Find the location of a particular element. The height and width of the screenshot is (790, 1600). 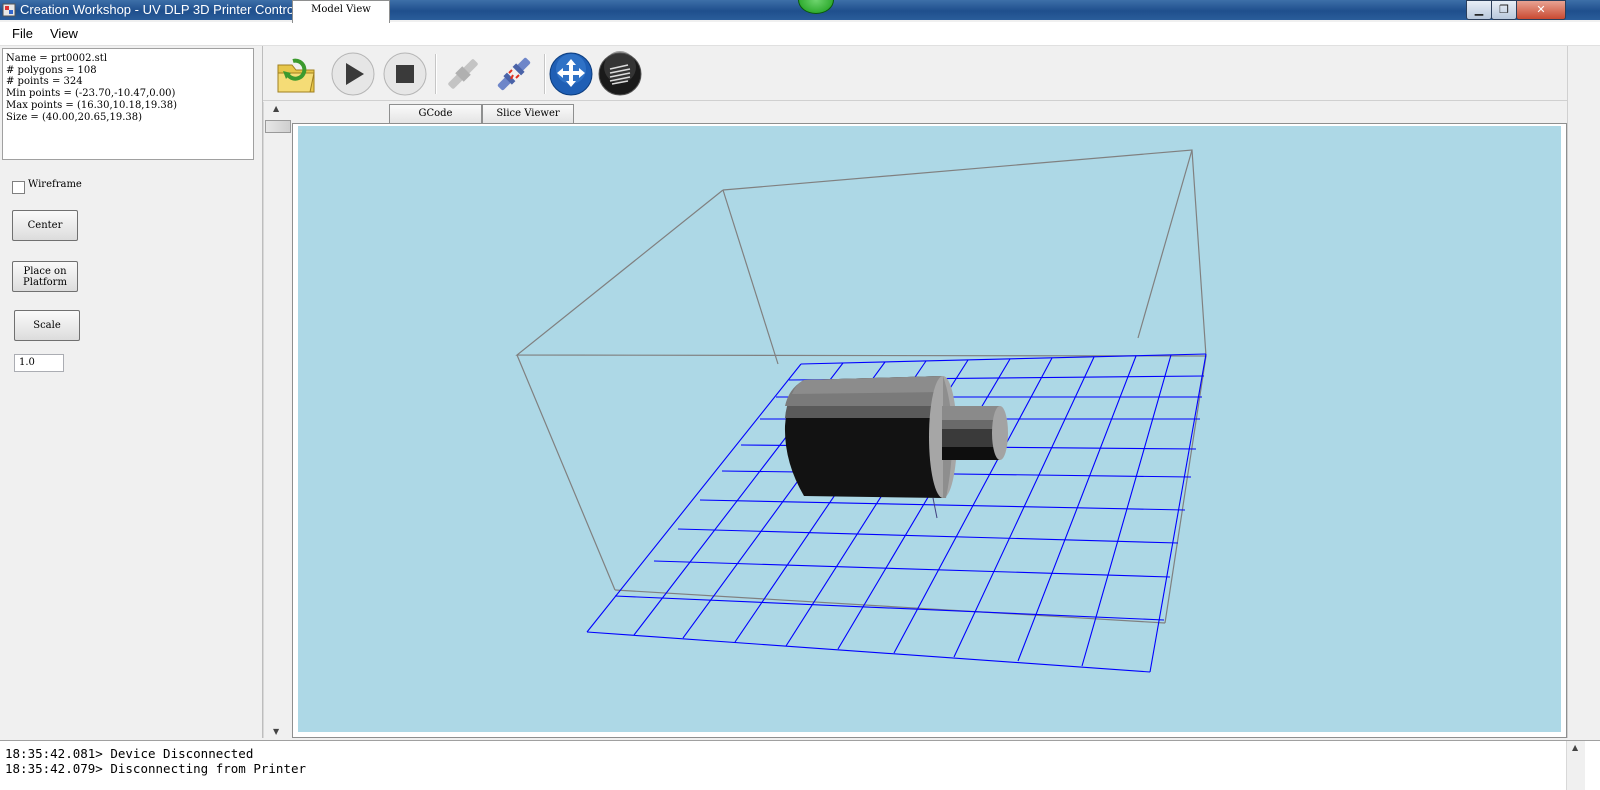

tab-gcode: GCode is located at coordinates (435, 113).